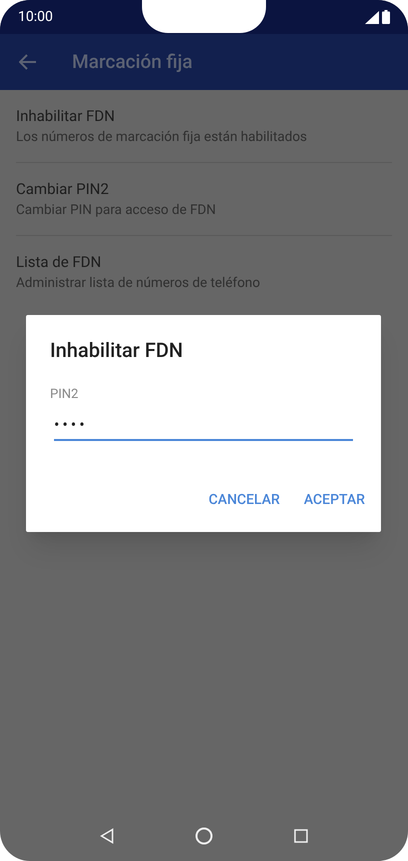 The image size is (408, 861). Describe the element at coordinates (132, 61) in the screenshot. I see `screen-title: Marcación fija` at that location.